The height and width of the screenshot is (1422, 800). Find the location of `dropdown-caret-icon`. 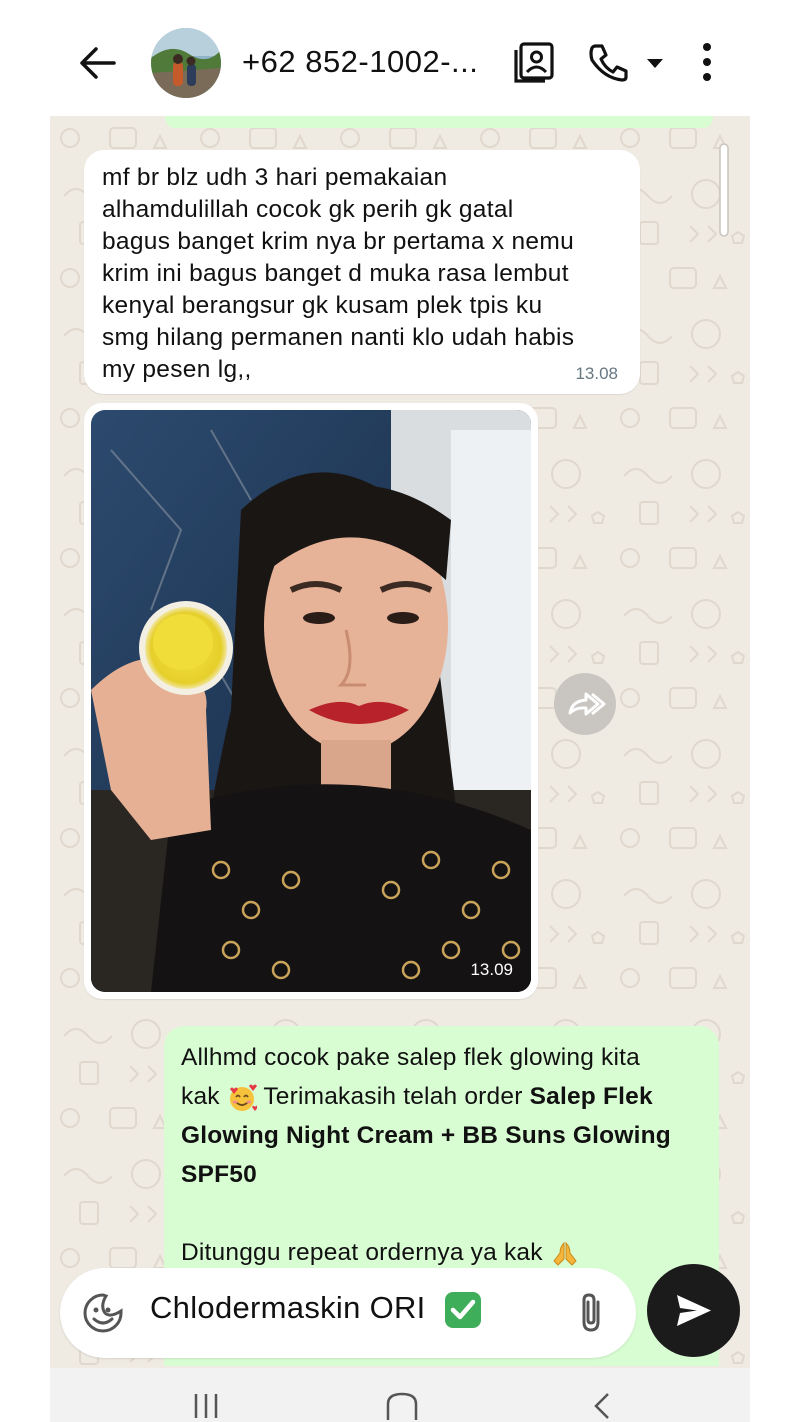

dropdown-caret-icon is located at coordinates (655, 63).